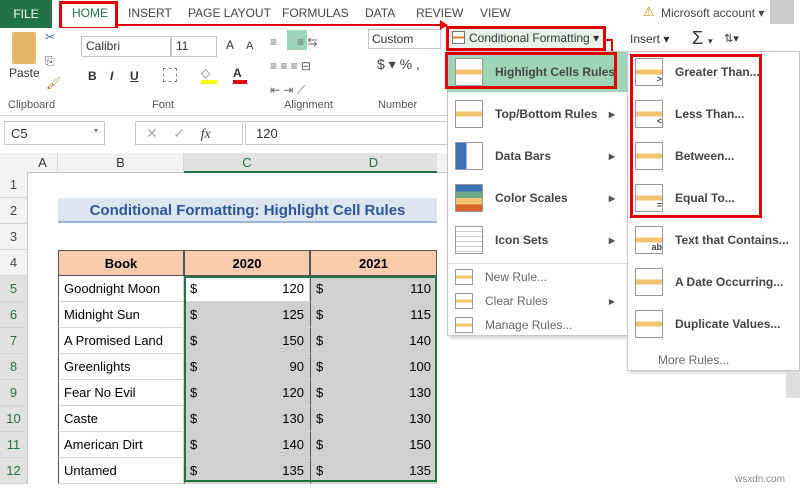  What do you see at coordinates (14, 367) in the screenshot?
I see `row-header: 8` at bounding box center [14, 367].